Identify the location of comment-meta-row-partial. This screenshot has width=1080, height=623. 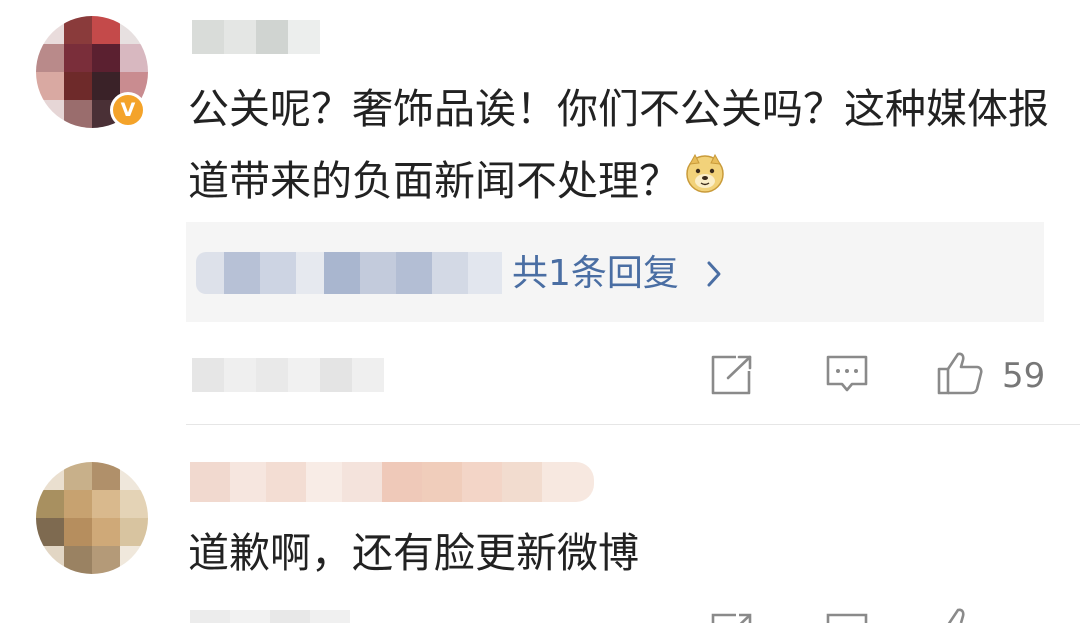
(290, 616).